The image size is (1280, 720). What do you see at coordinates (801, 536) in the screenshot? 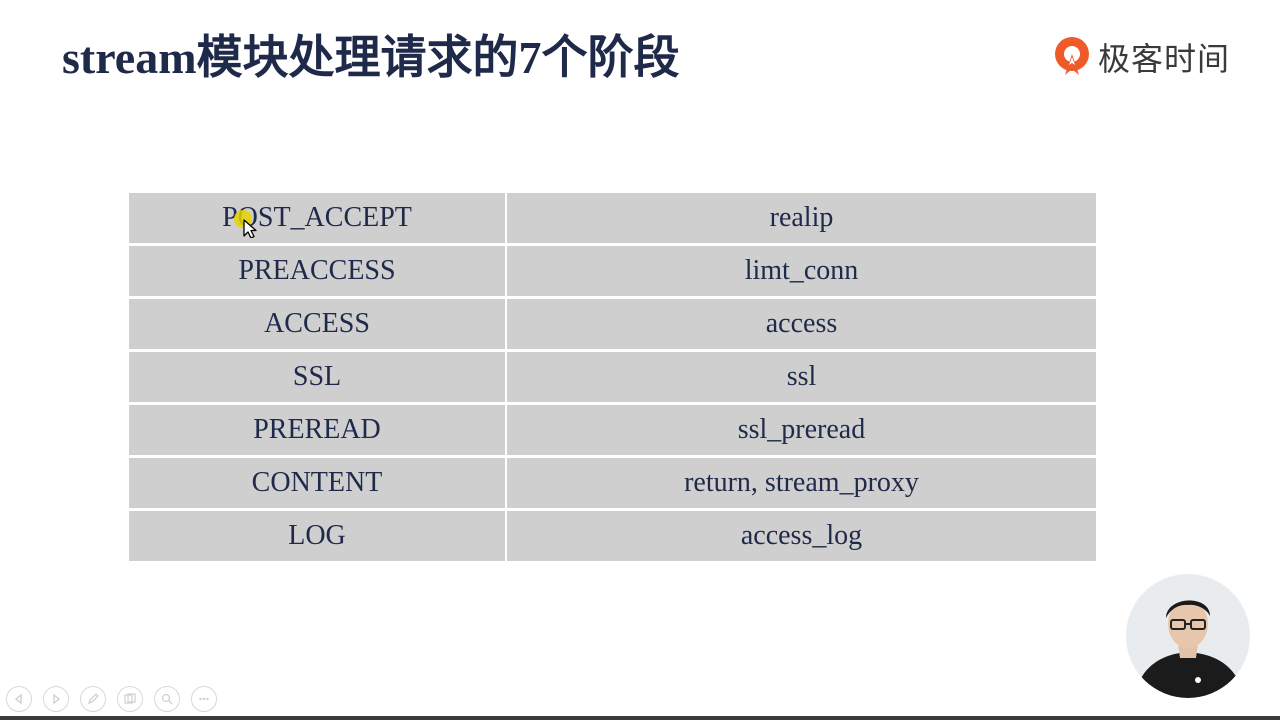
I see `module-cell: access_log` at bounding box center [801, 536].